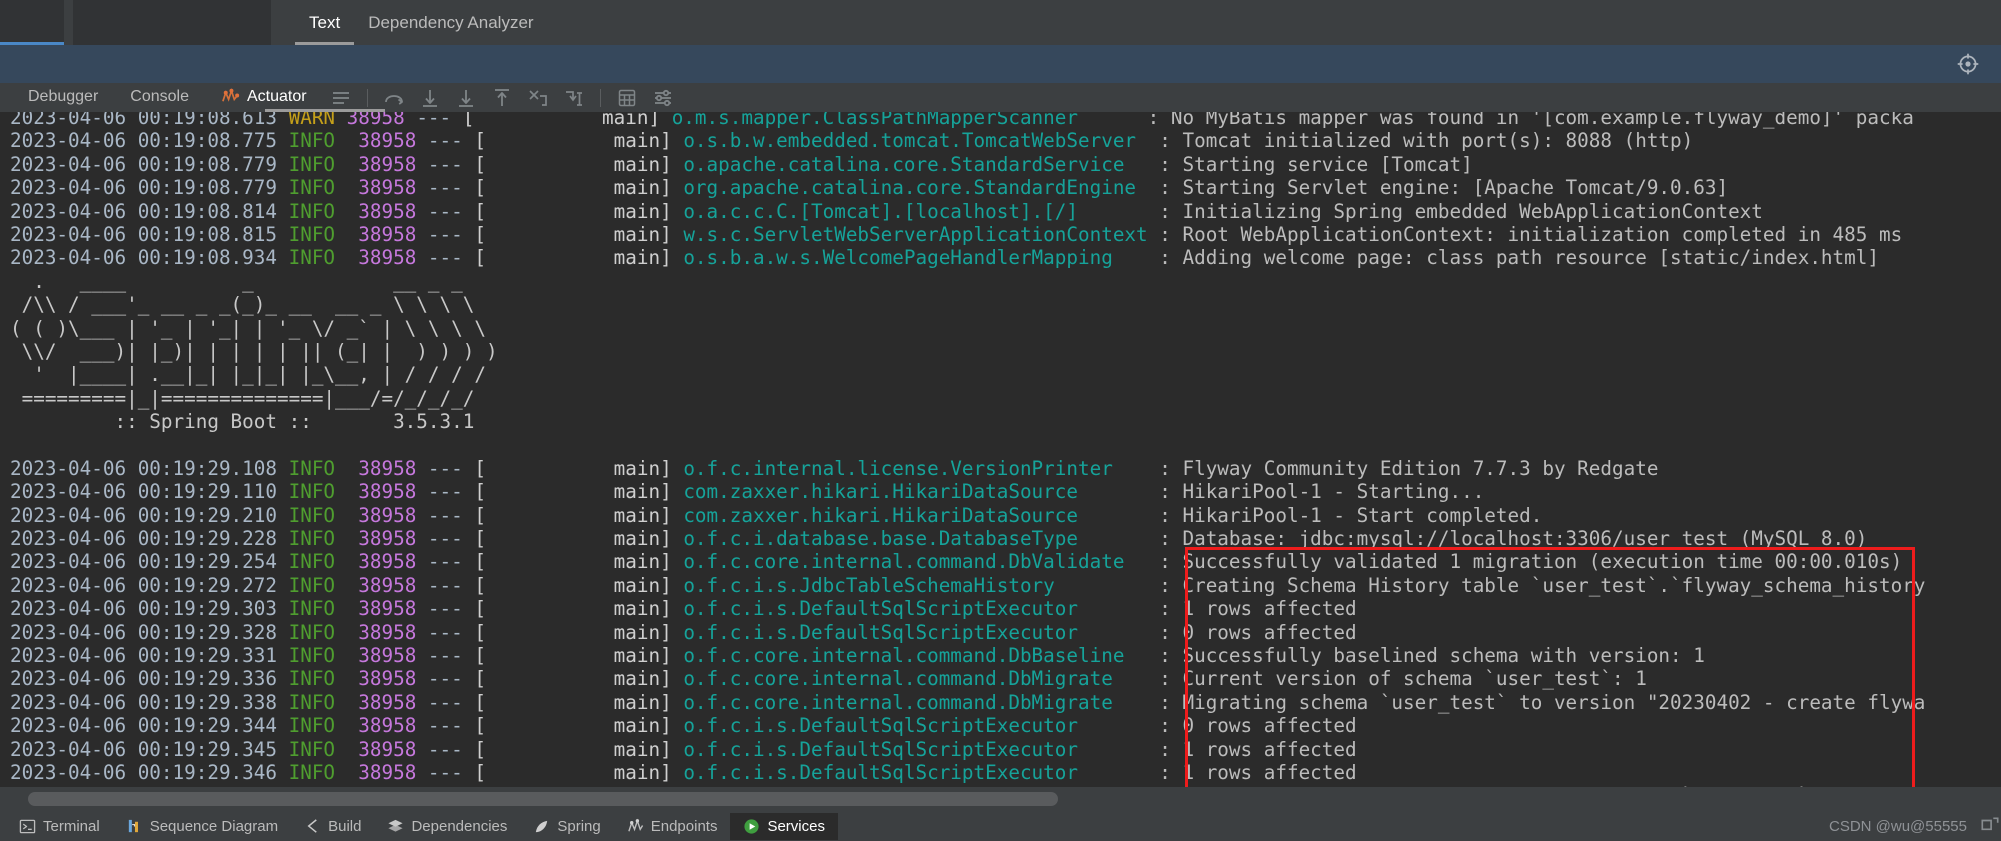 Image resolution: width=2001 pixels, height=841 pixels. I want to click on endpoints-icon, so click(635, 826).